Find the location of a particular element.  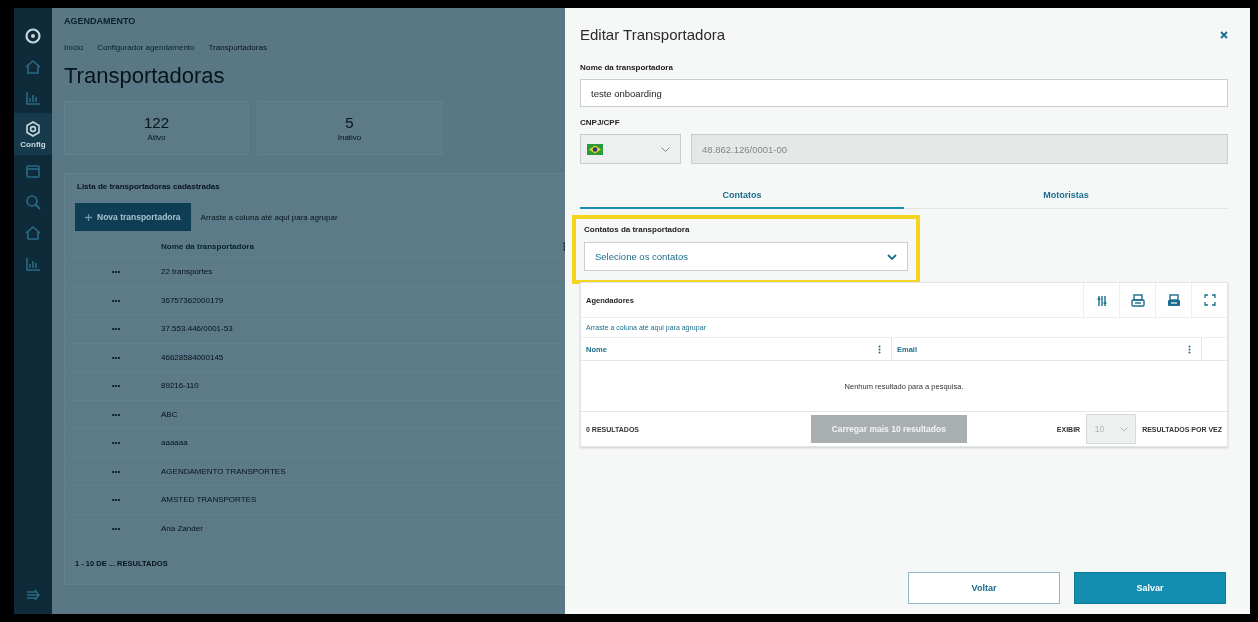

logo-icon is located at coordinates (33, 36).